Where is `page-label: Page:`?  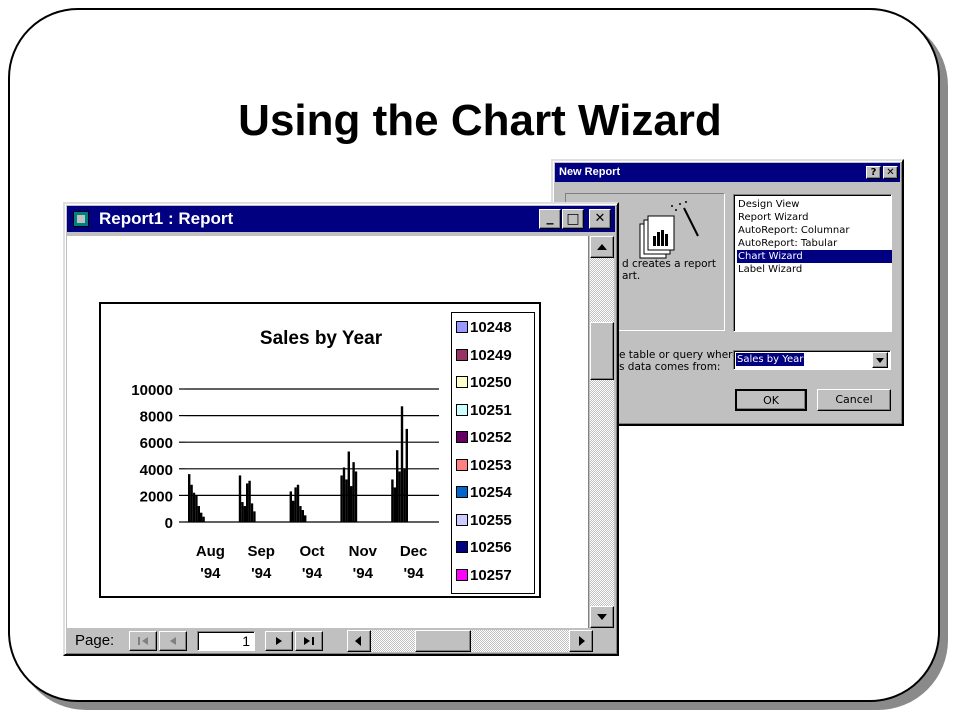 page-label: Page: is located at coordinates (95, 640).